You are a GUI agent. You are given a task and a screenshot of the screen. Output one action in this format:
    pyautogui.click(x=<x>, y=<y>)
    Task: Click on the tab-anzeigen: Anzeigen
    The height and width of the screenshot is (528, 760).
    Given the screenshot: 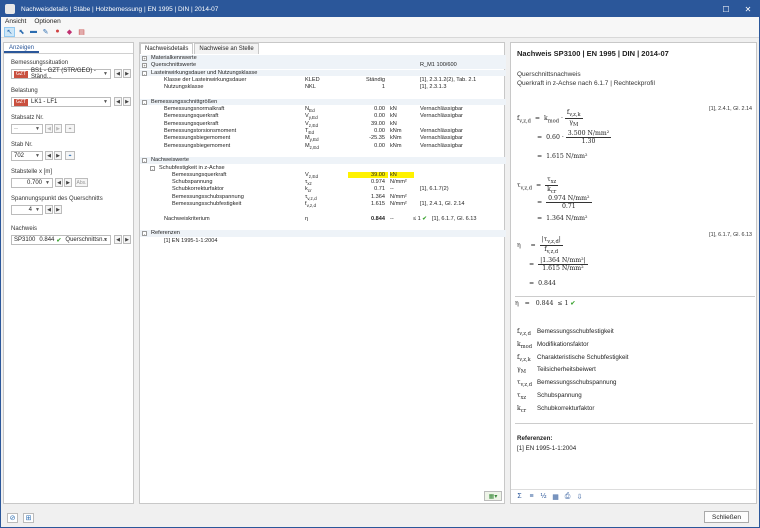 What is the action you would take?
    pyautogui.click(x=22, y=48)
    